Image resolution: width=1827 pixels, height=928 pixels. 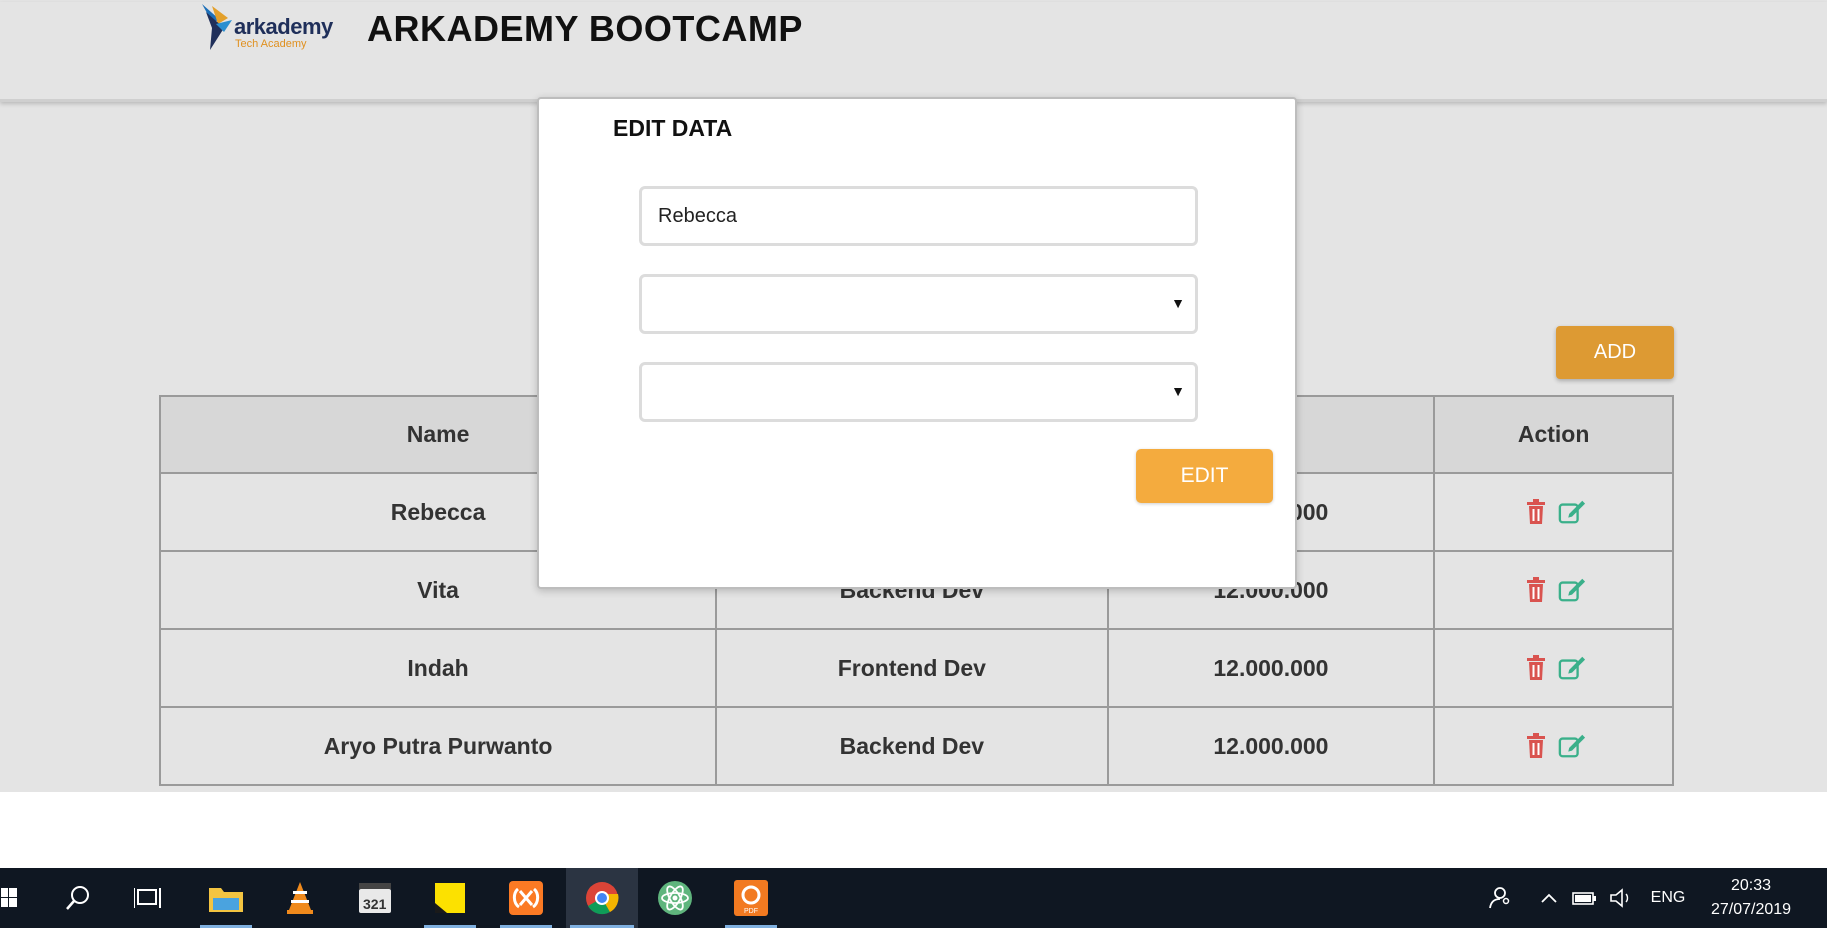 I want to click on bird-logo-icon, so click(x=217, y=27).